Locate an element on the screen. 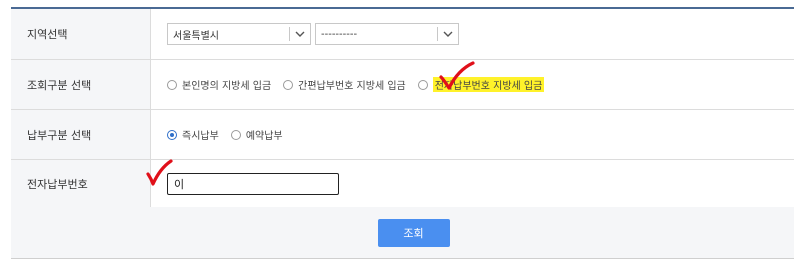  radio-own-name-tax: 본인명의 지방세 입금 is located at coordinates (219, 84).